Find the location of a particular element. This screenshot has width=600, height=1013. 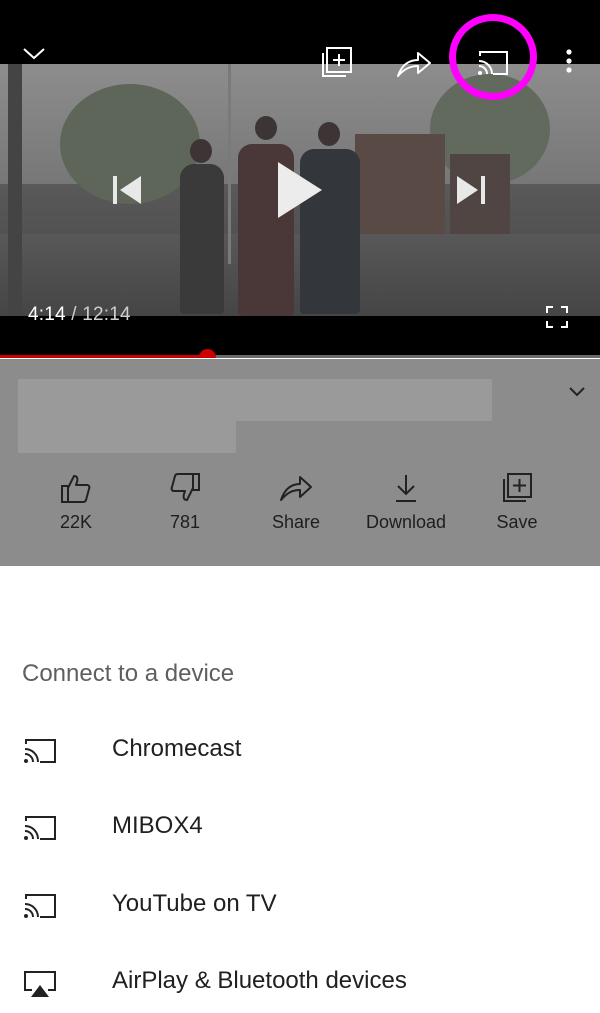

share-label: Share is located at coordinates (296, 522).